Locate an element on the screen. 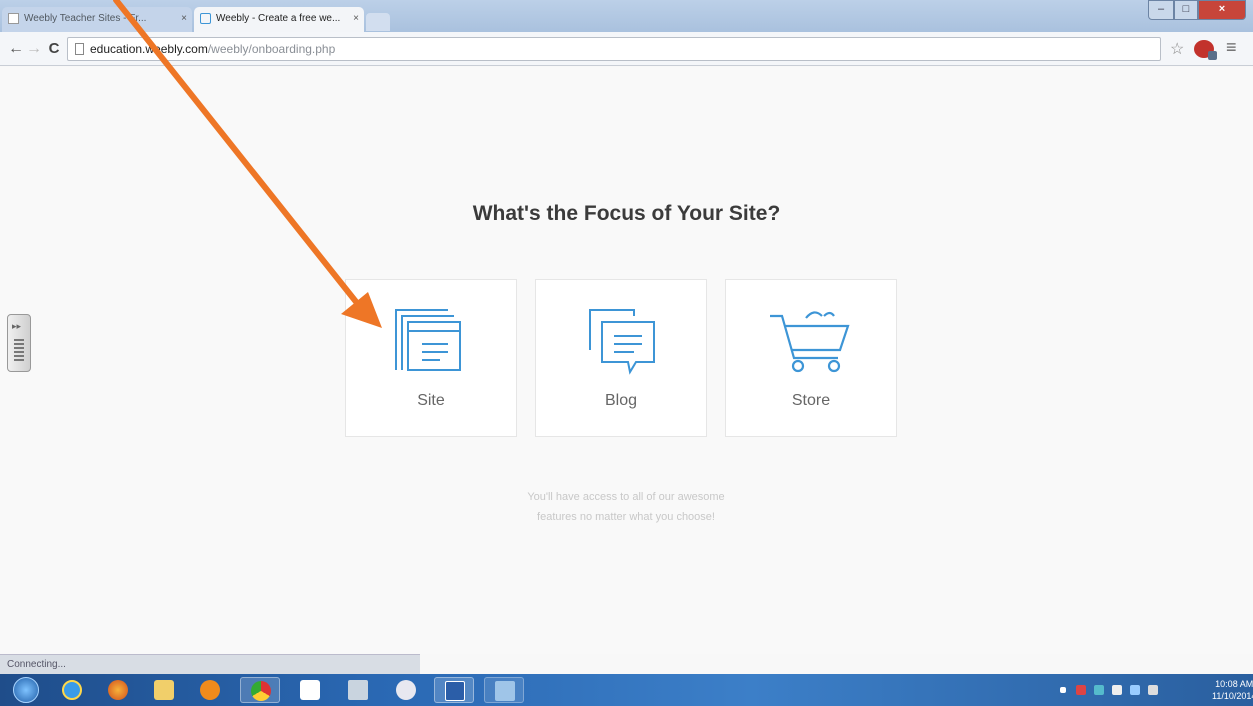 The image size is (1253, 706). media-player-icon is located at coordinates (210, 690).